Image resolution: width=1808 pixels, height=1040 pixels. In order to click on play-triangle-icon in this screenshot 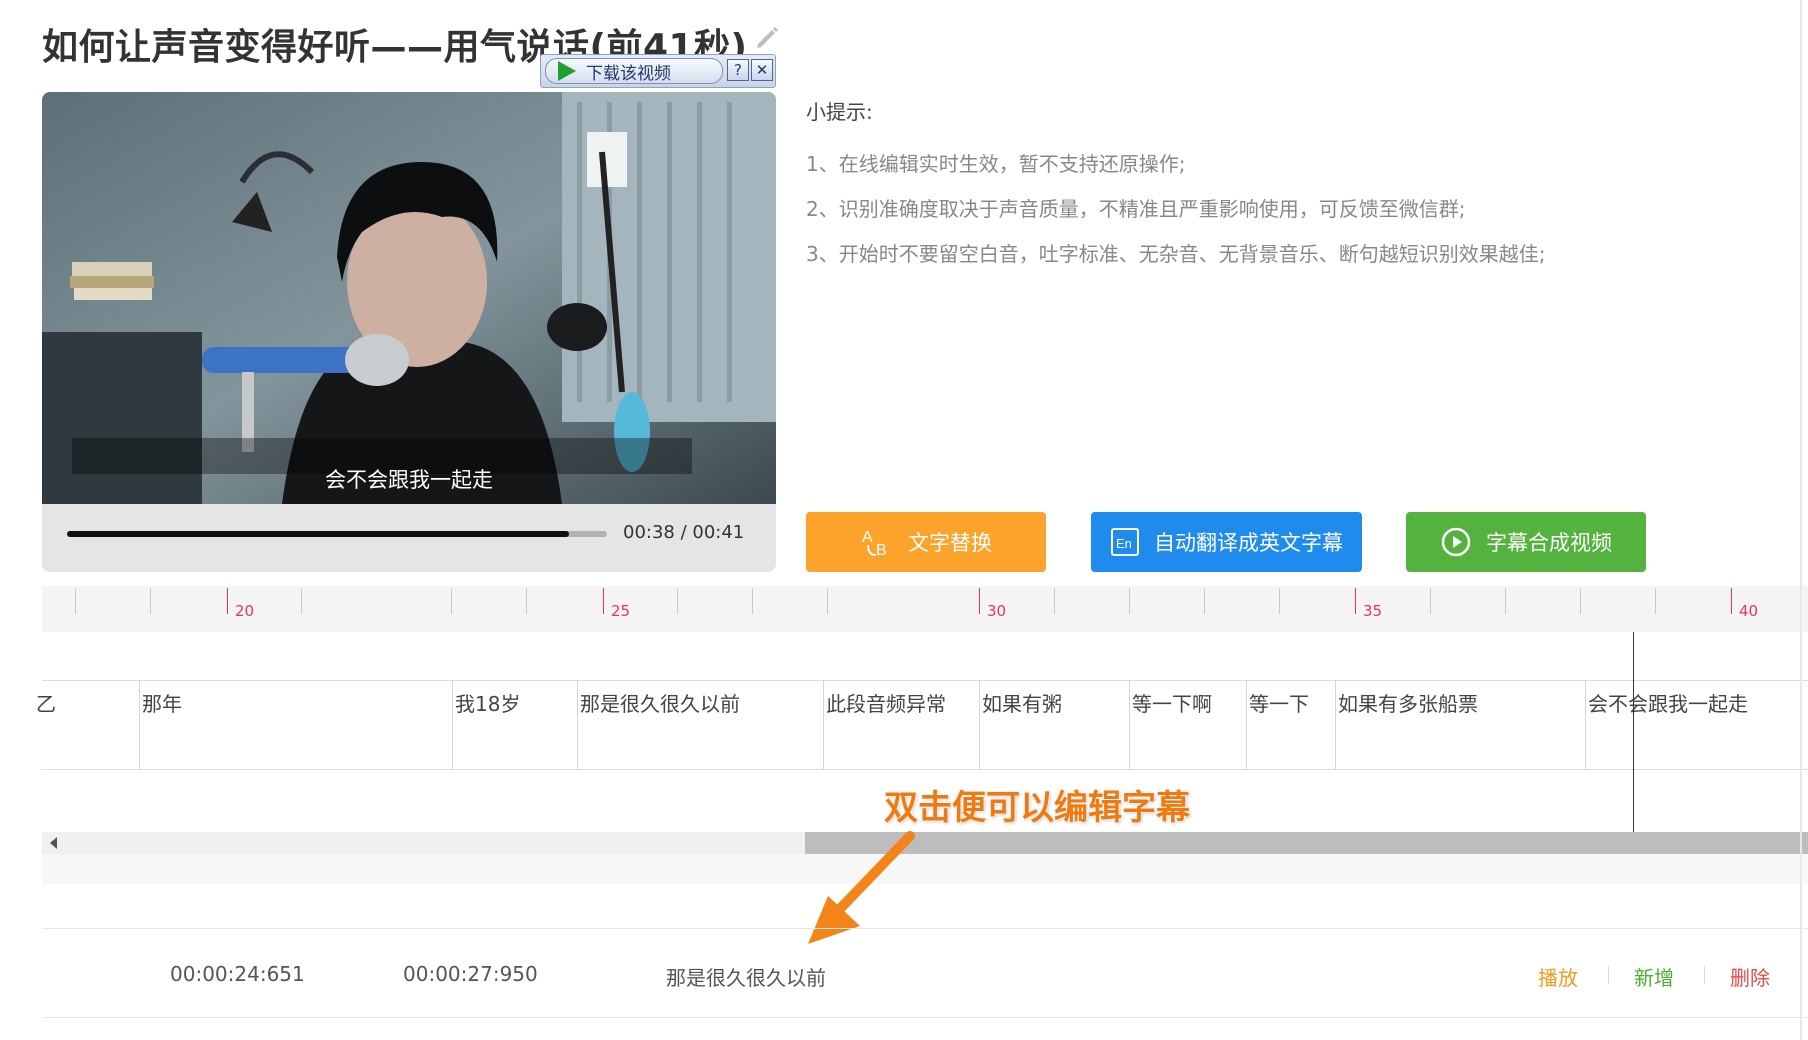, I will do `click(567, 71)`.